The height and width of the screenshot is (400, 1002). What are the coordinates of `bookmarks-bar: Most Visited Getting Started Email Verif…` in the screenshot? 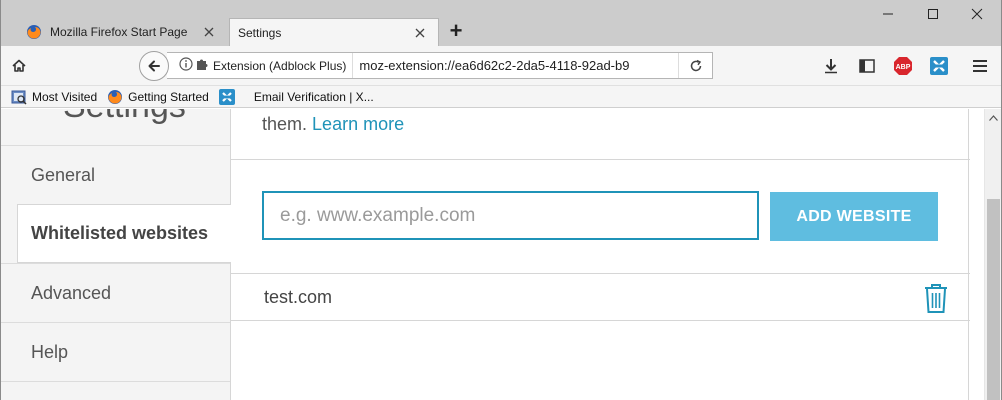 It's located at (501, 97).